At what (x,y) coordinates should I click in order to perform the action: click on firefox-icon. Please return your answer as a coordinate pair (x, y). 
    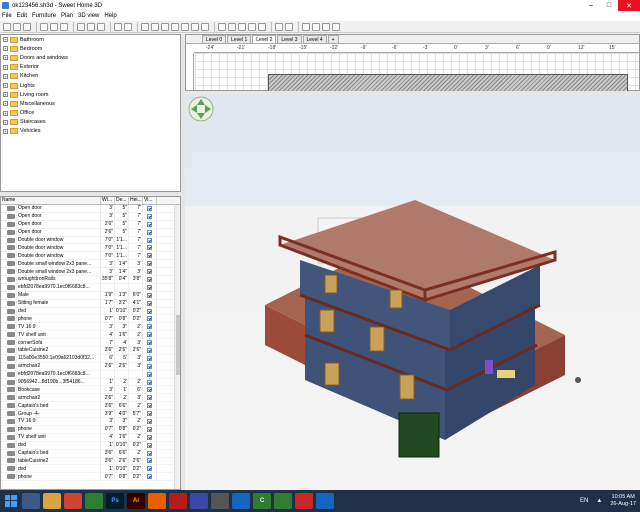
    Looking at the image, I should click on (157, 501).